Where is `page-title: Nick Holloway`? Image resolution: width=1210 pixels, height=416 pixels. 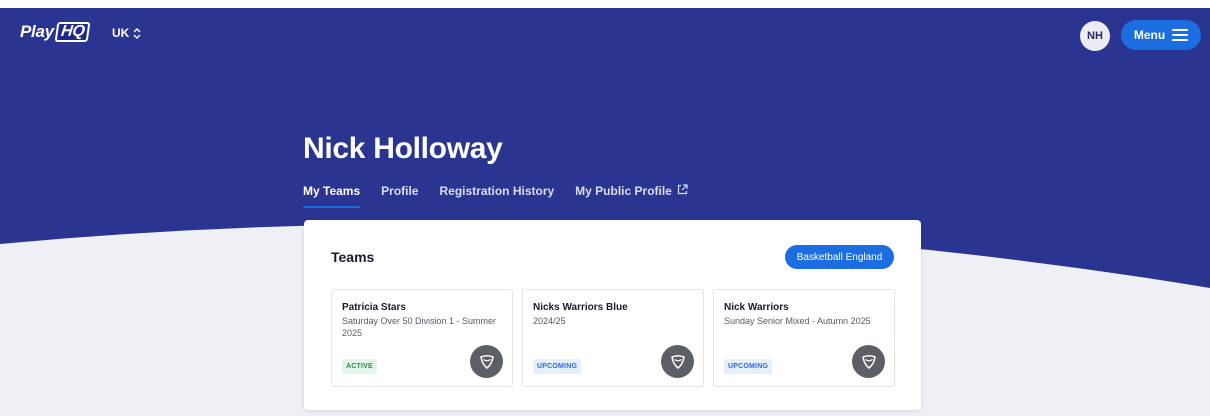
page-title: Nick Holloway is located at coordinates (403, 148).